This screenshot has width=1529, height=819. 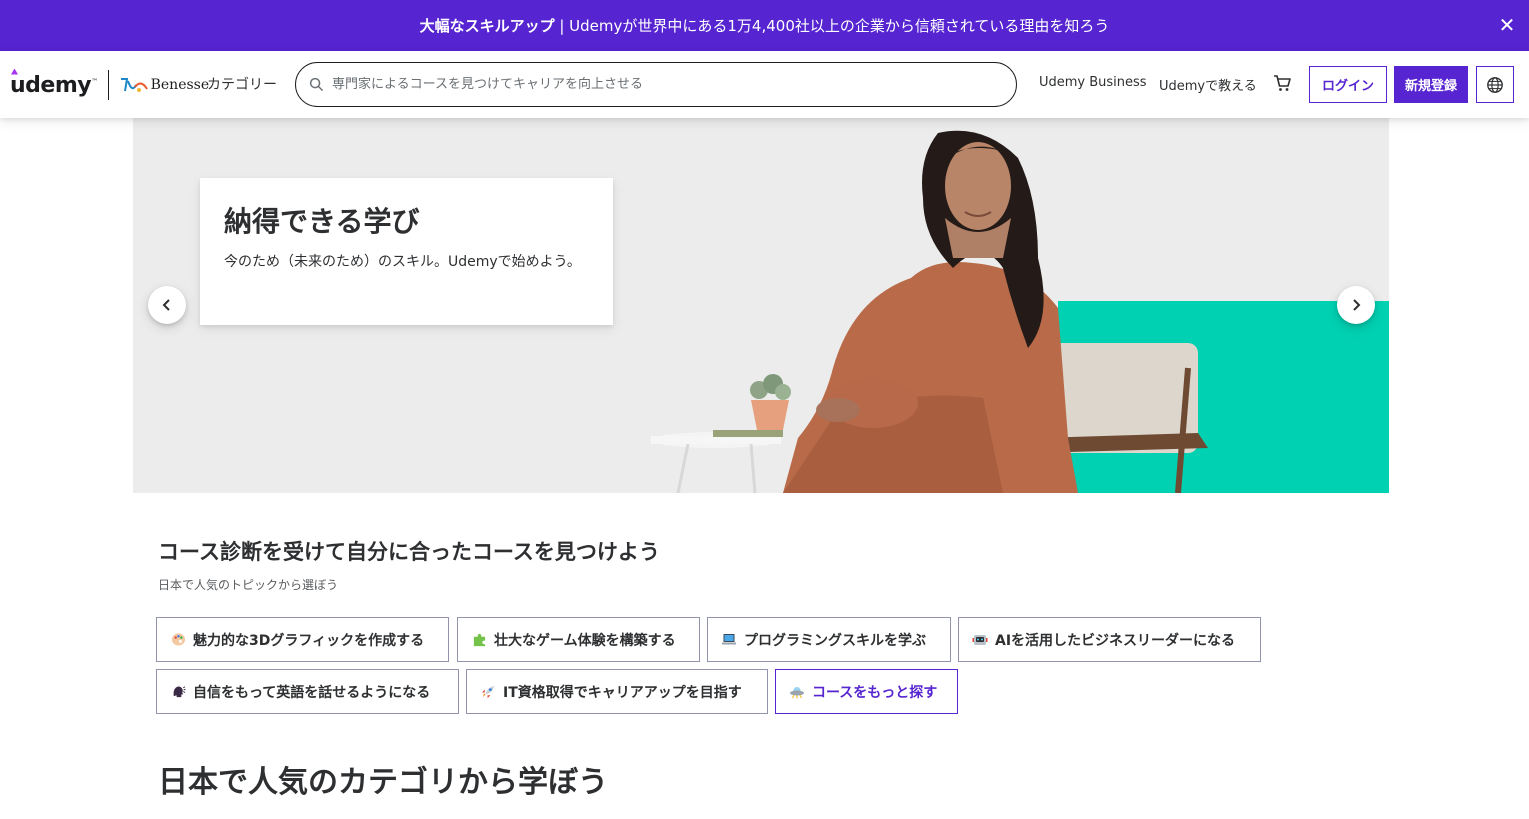 What do you see at coordinates (1208, 84) in the screenshot?
I see `teach-on-udemy-link: Udemyで教える` at bounding box center [1208, 84].